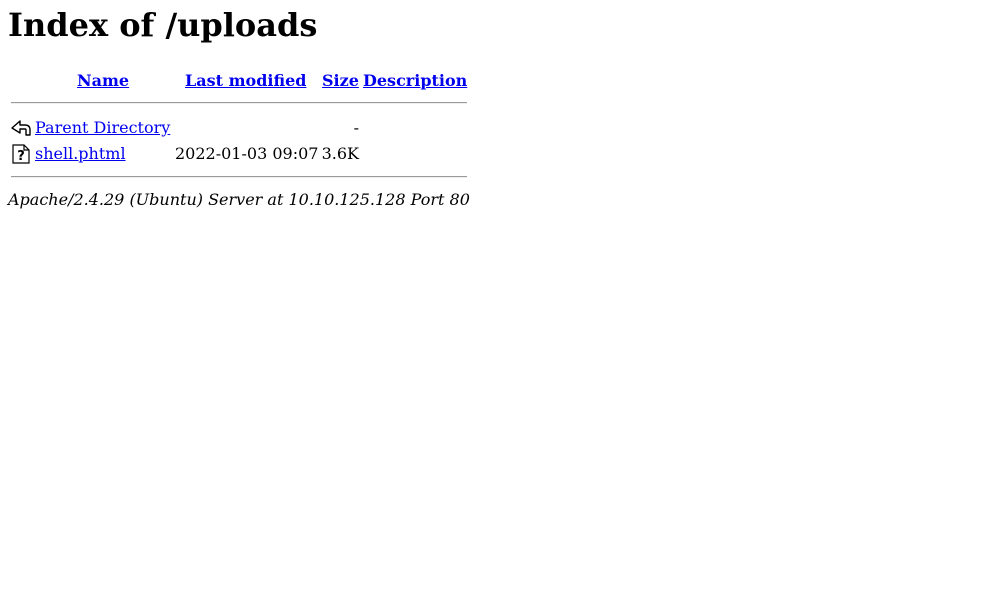 The height and width of the screenshot is (590, 988). I want to click on unknown-file-icon: ?, so click(21, 154).